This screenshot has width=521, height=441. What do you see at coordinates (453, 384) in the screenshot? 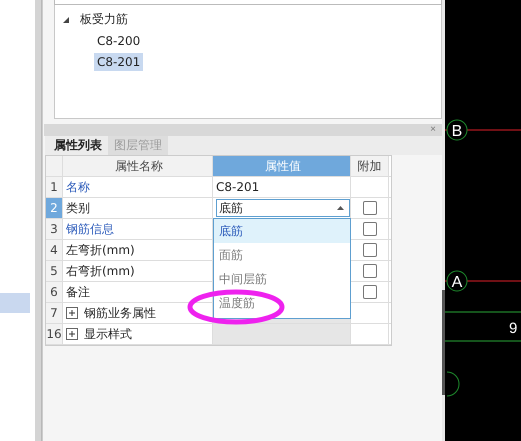
I see `axis-marker` at bounding box center [453, 384].